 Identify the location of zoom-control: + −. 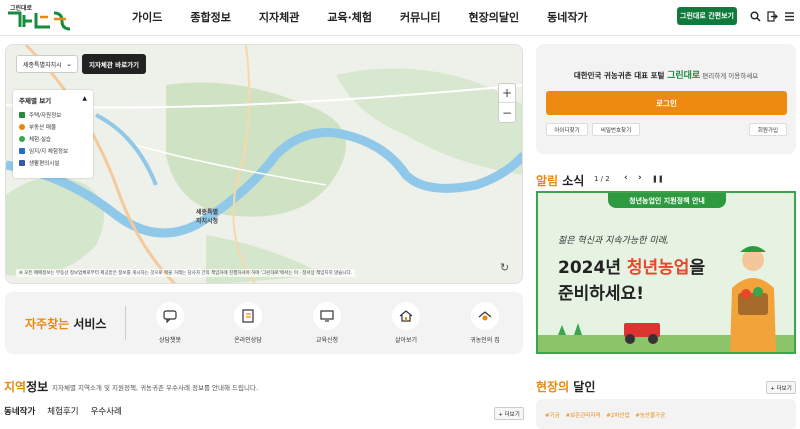
(507, 103).